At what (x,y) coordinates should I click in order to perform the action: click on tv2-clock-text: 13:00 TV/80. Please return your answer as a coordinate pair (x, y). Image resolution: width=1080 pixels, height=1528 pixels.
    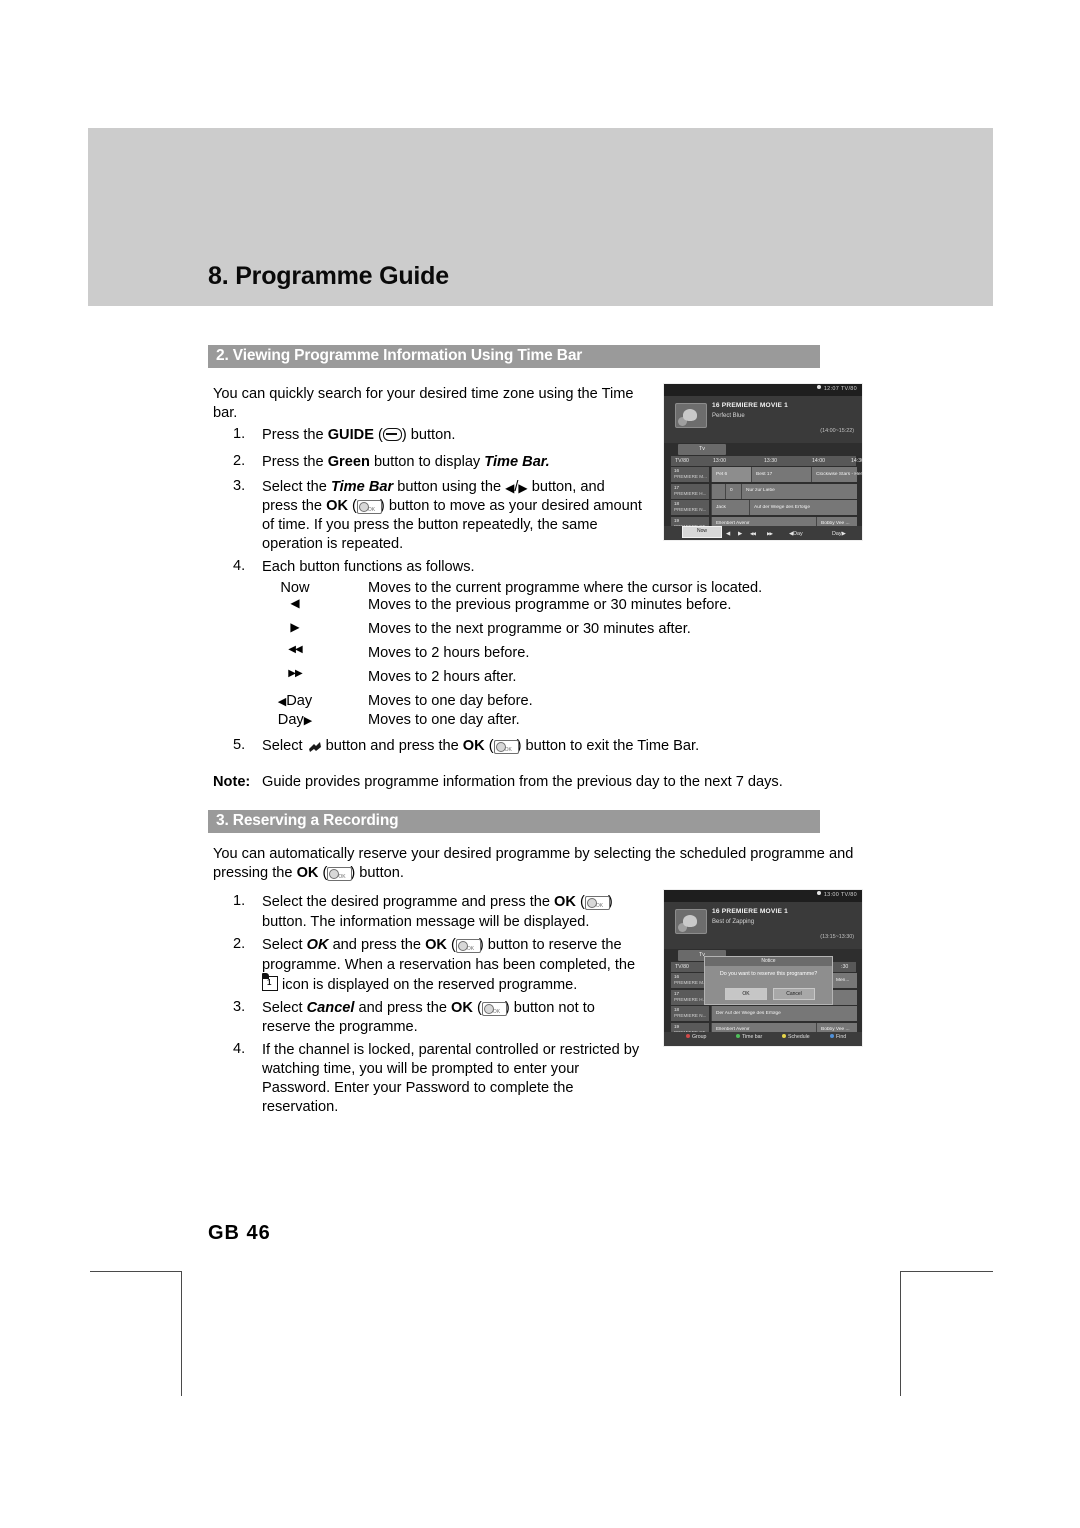
    Looking at the image, I should click on (840, 895).